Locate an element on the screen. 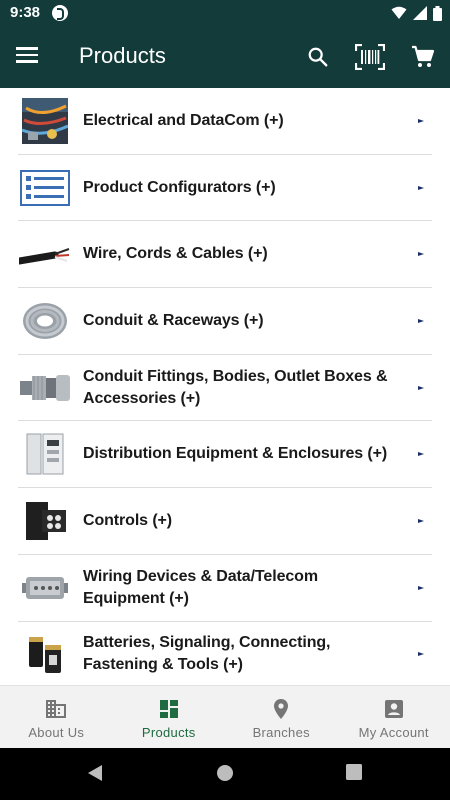 This screenshot has width=450, height=800. search-icon is located at coordinates (318, 57).